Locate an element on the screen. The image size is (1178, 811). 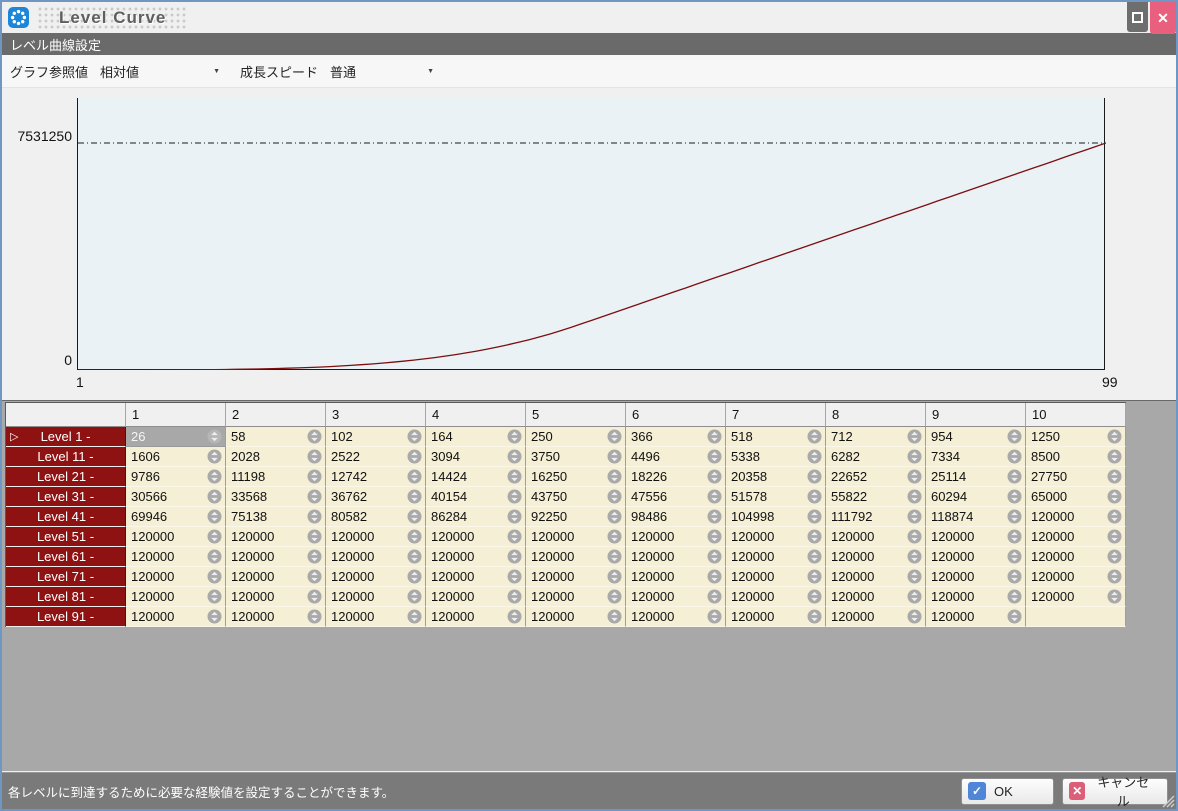
value-cell: 55822 is located at coordinates (876, 497).